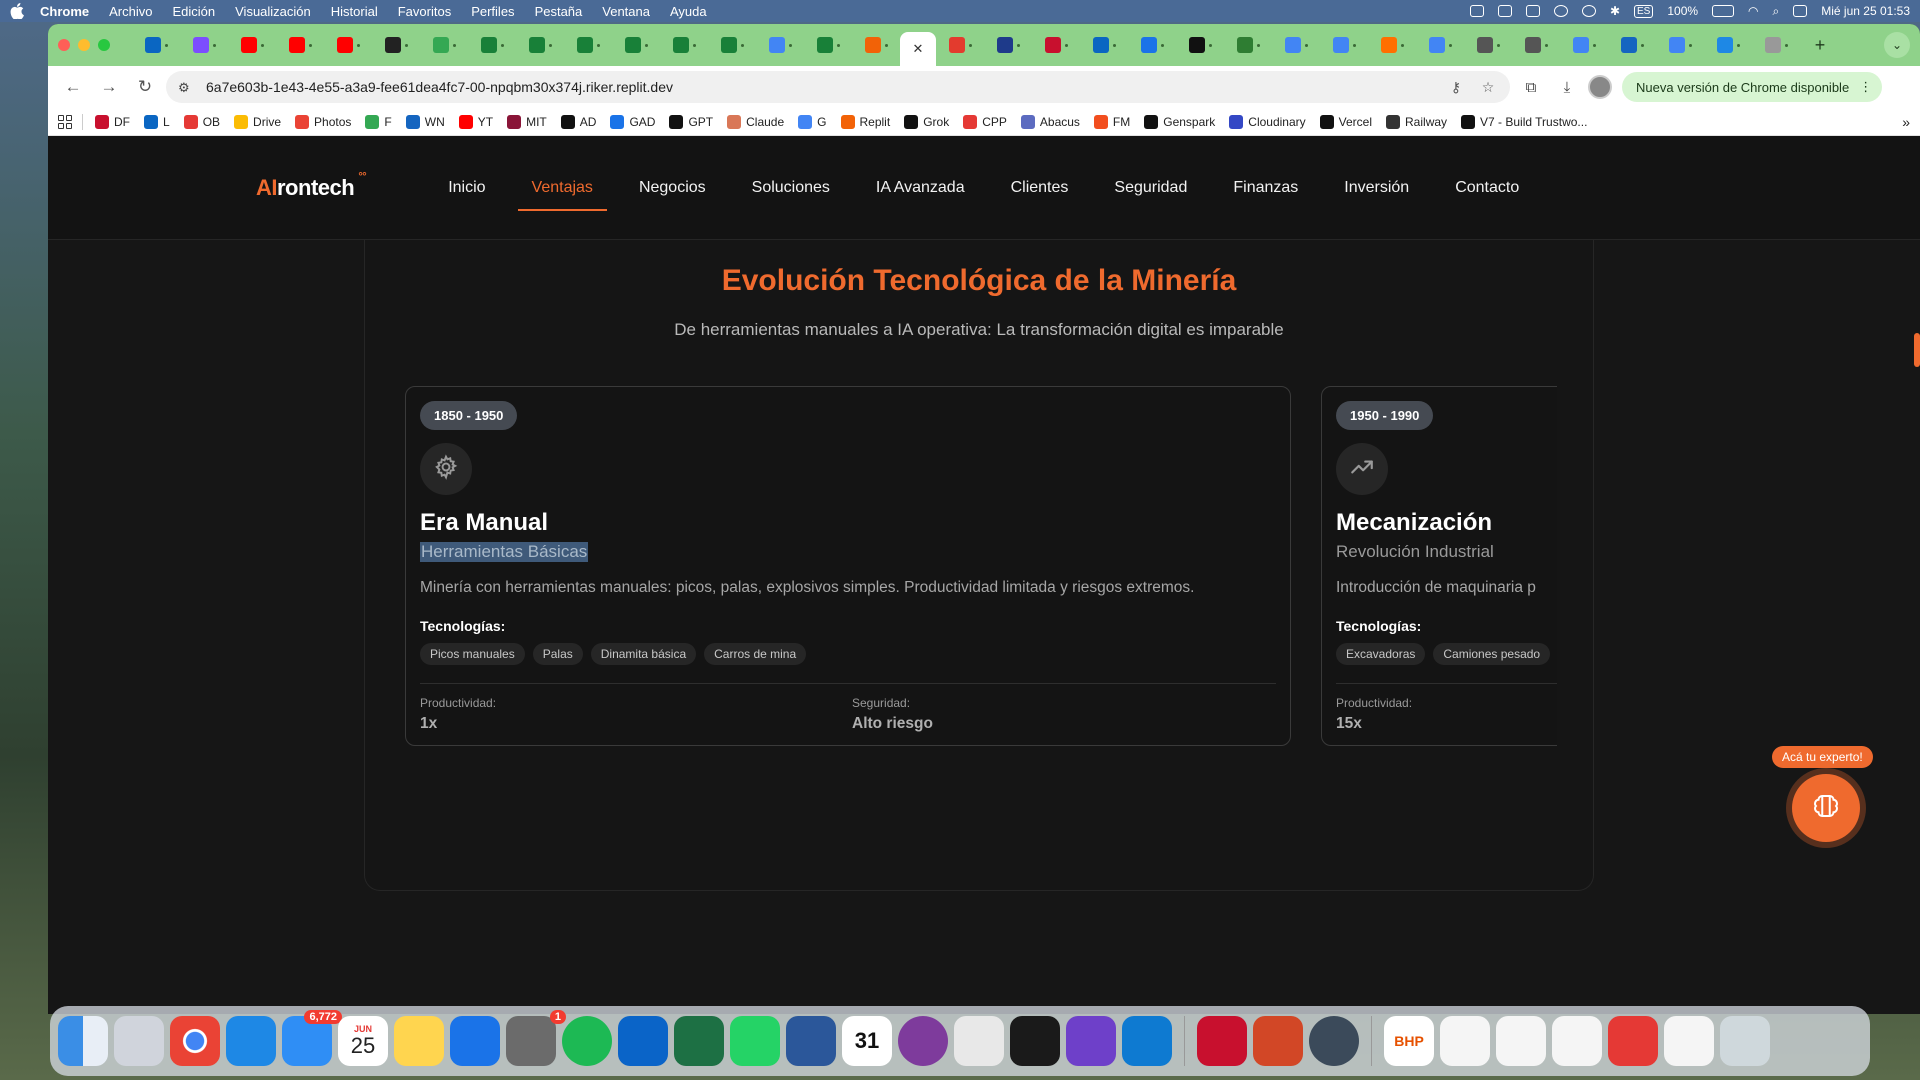  I want to click on word-app-icon, so click(811, 1041).